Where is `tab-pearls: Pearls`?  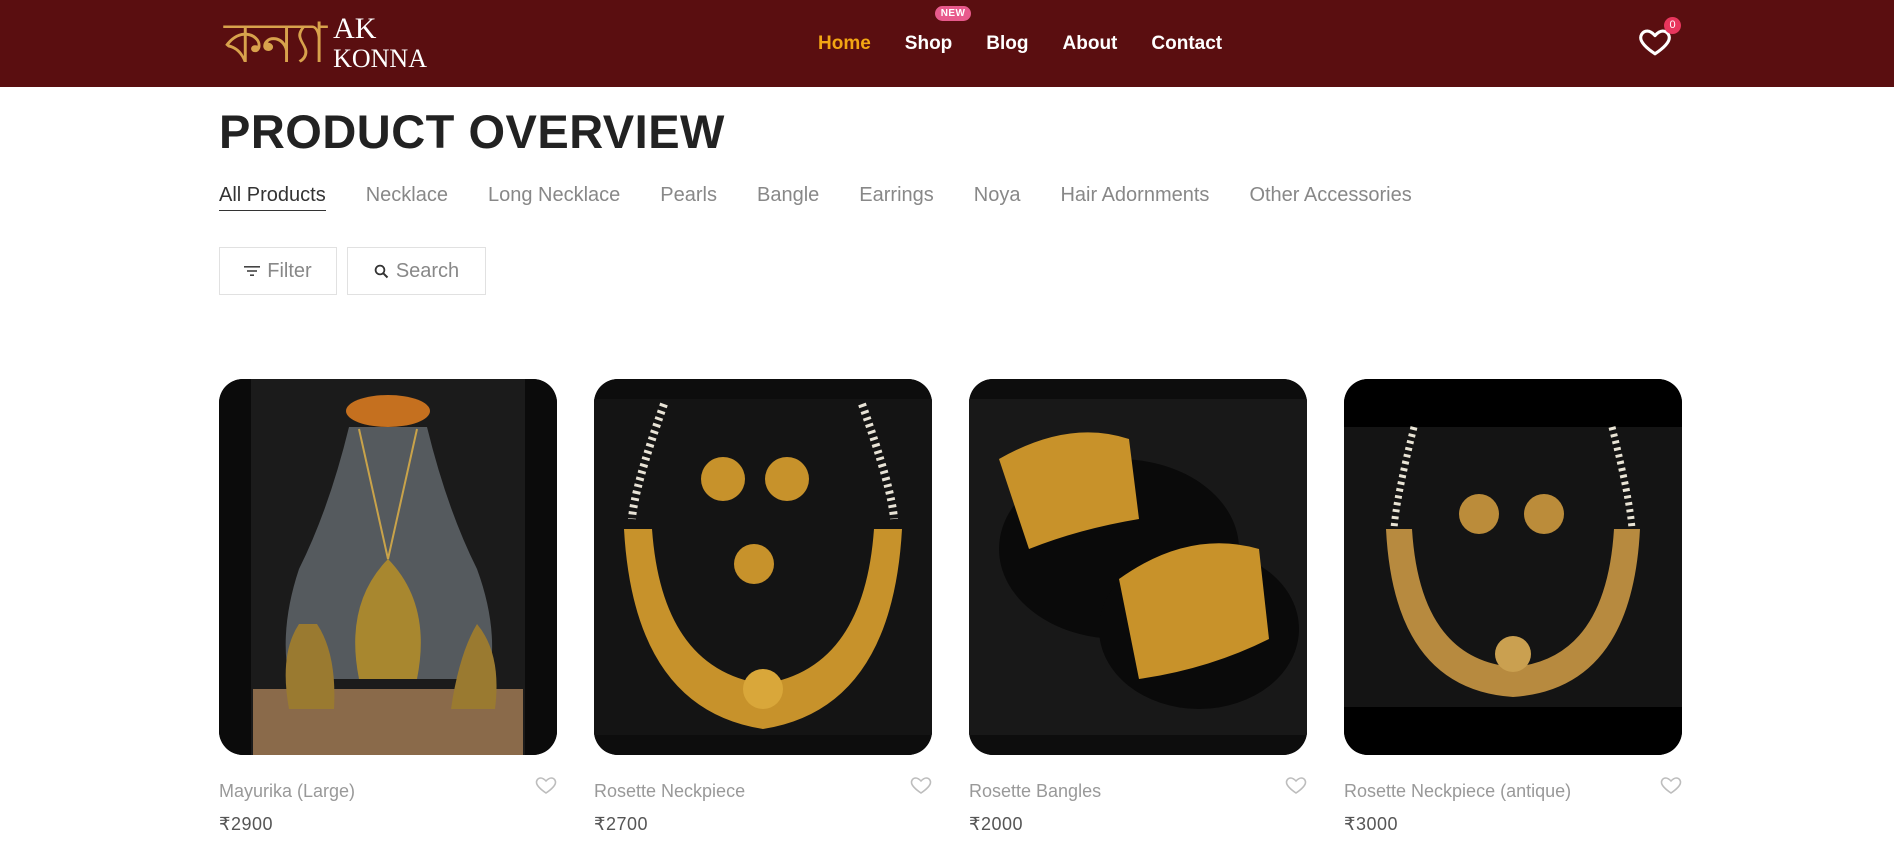
tab-pearls: Pearls is located at coordinates (688, 197).